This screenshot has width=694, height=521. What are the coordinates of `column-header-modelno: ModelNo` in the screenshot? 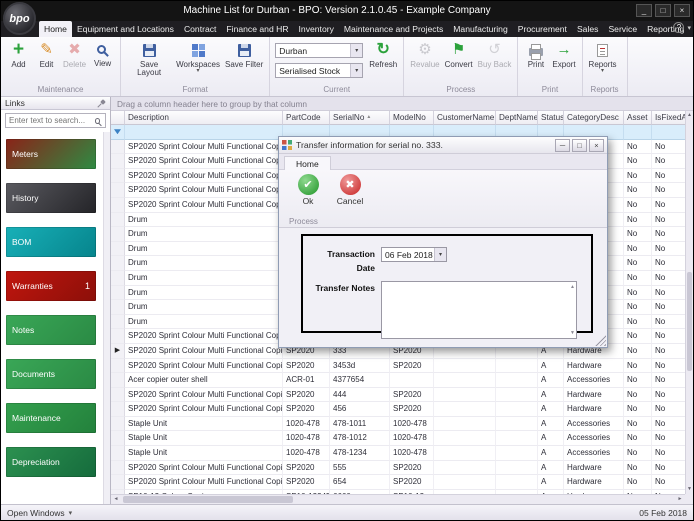 It's located at (412, 118).